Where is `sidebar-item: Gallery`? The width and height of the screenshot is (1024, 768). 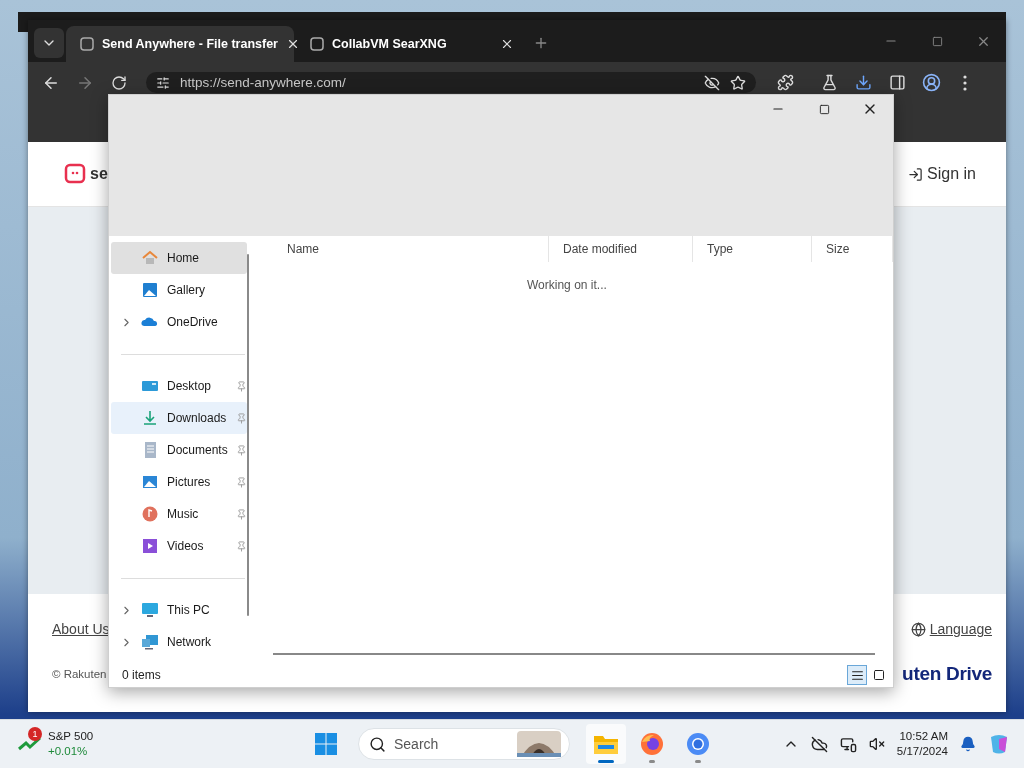
sidebar-item: Gallery is located at coordinates (179, 290).